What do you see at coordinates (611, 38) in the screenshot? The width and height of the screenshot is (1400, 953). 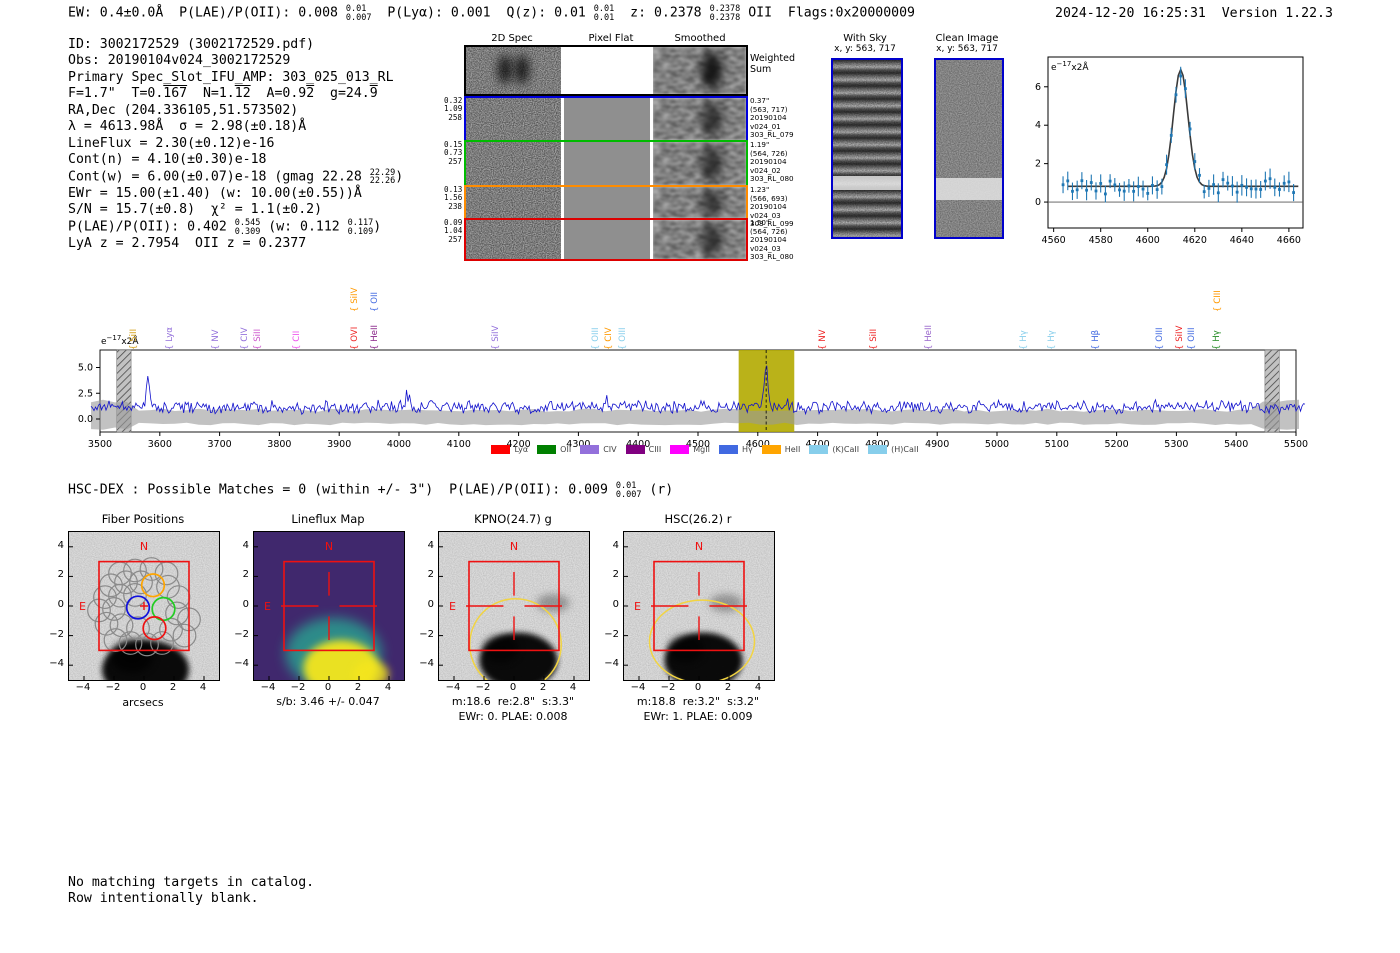 I see `spec2d-col-header: Pixel Flat` at bounding box center [611, 38].